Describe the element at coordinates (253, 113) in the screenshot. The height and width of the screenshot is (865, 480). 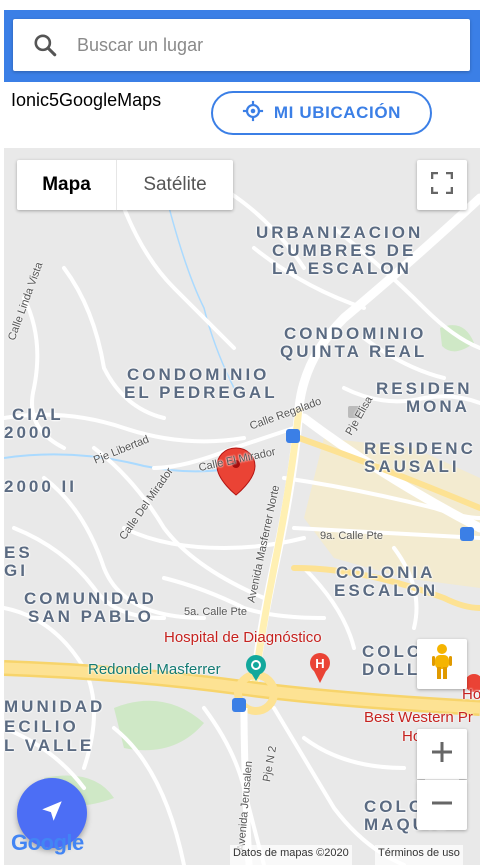
I see `crosshair-icon` at that location.